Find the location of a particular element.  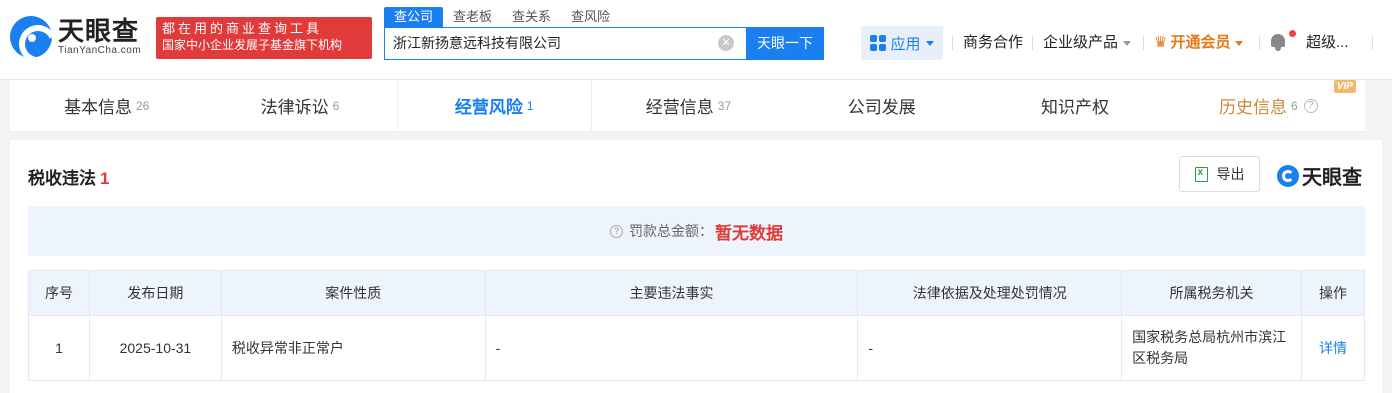

cell-date: 2025-10-31 is located at coordinates (155, 348).